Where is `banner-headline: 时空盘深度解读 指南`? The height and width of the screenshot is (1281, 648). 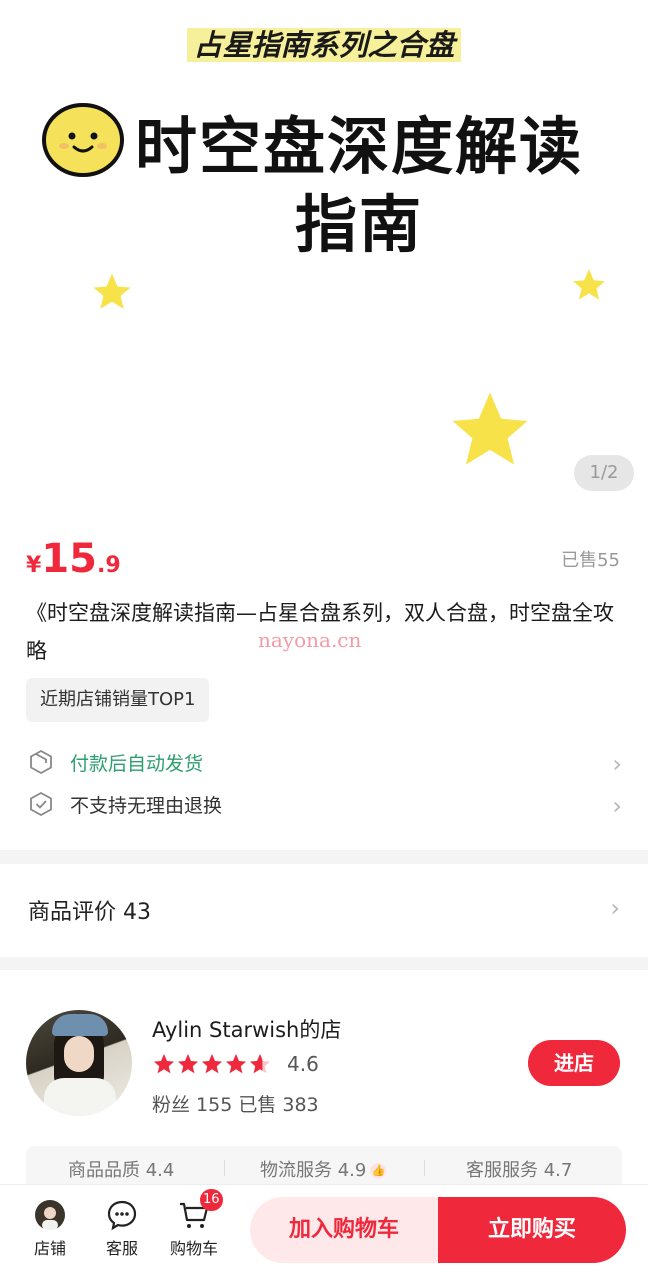 banner-headline: 时空盘深度解读 指南 is located at coordinates (359, 185).